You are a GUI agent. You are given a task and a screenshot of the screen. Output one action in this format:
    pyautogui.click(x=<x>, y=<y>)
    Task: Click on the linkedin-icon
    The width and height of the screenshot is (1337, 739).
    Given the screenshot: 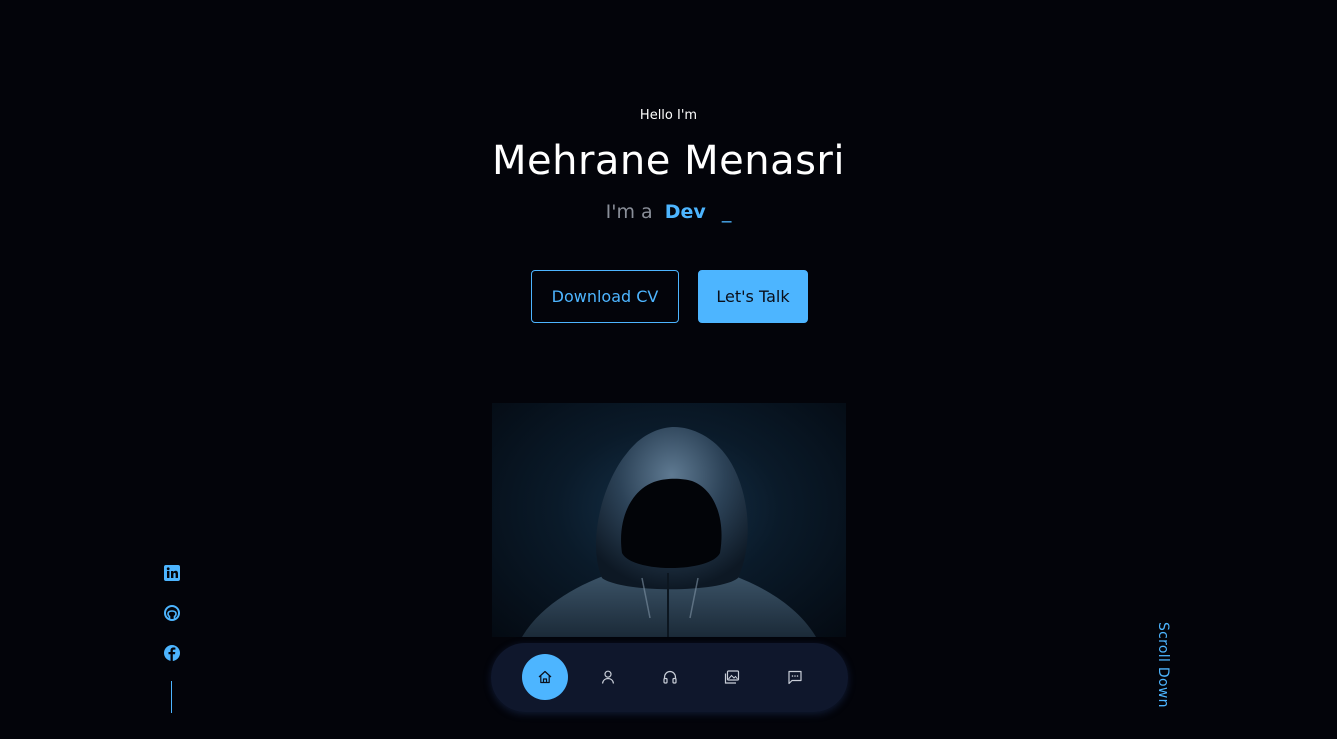 What is the action you would take?
    pyautogui.click(x=172, y=573)
    